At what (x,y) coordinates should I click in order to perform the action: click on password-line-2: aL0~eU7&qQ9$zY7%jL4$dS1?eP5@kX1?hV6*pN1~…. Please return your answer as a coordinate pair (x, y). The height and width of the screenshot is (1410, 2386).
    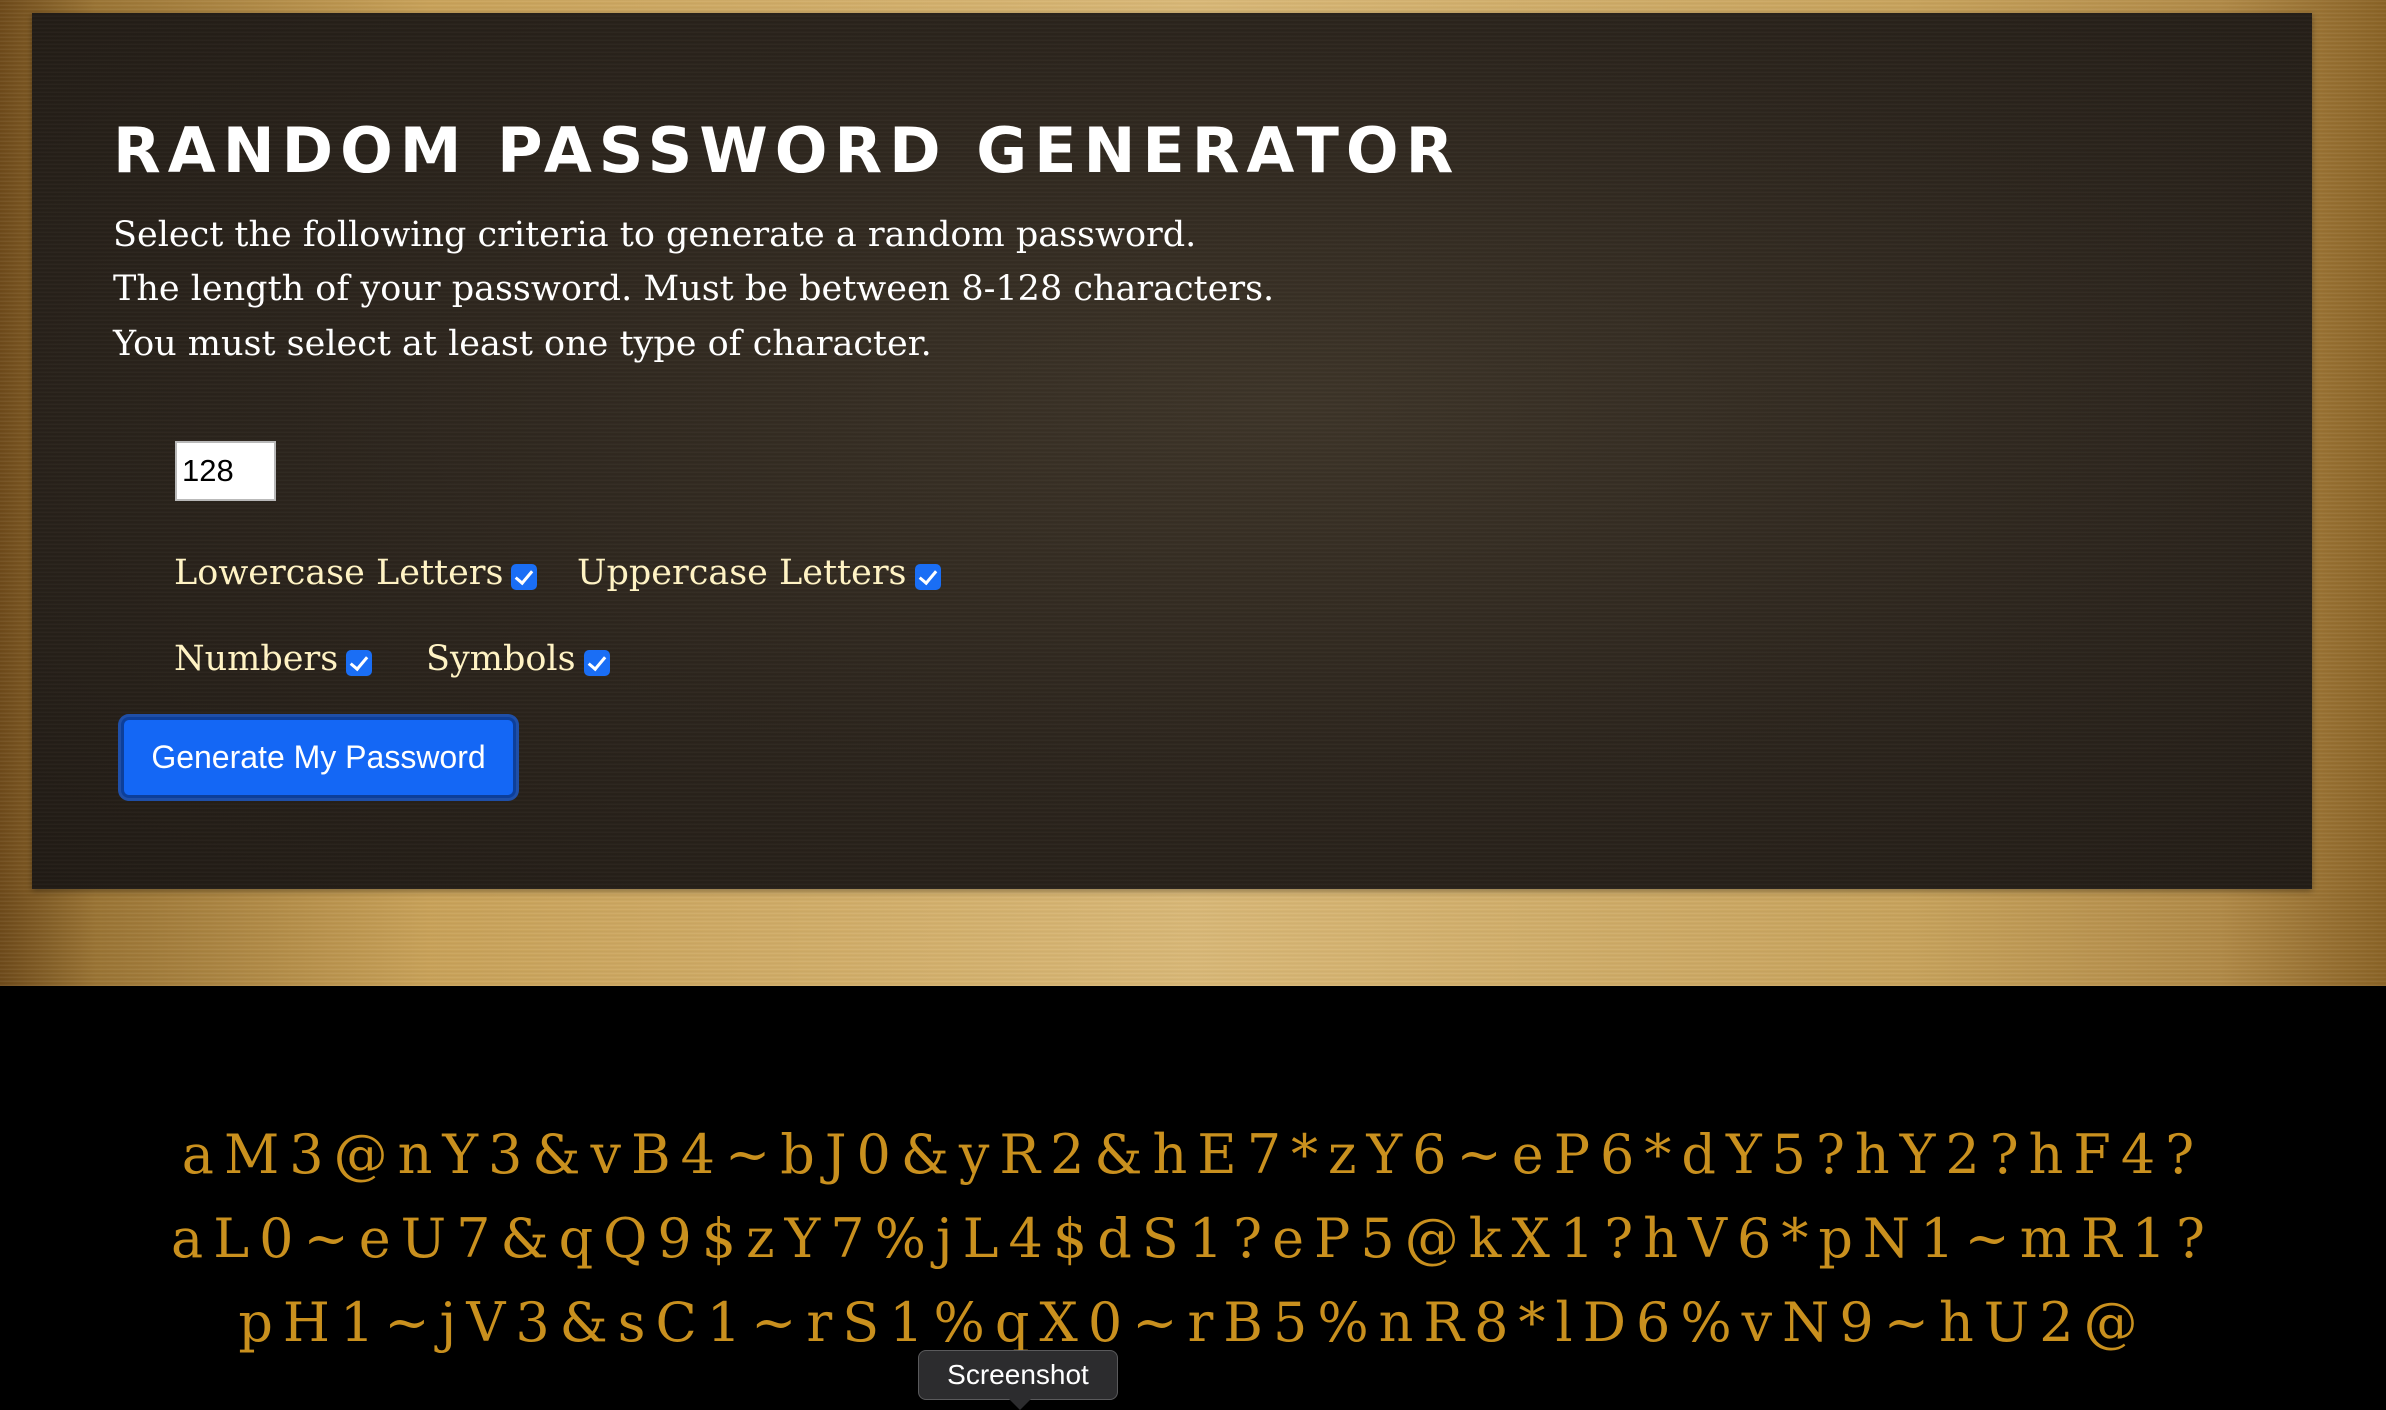
    Looking at the image, I should click on (1193, 1238).